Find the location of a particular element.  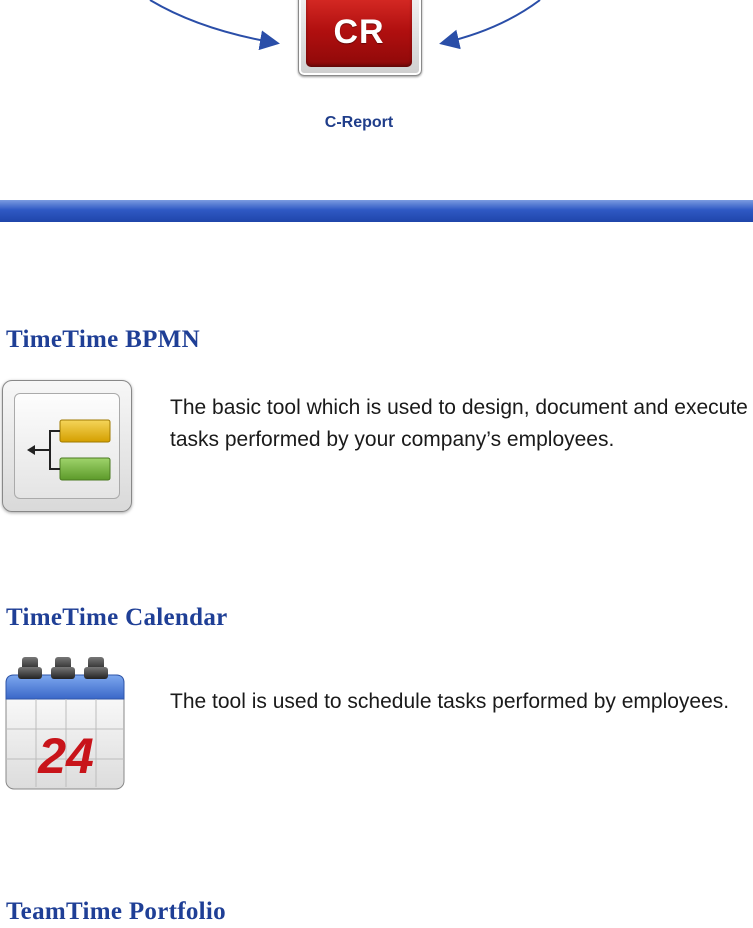

section-divider-bar is located at coordinates (376, 211).